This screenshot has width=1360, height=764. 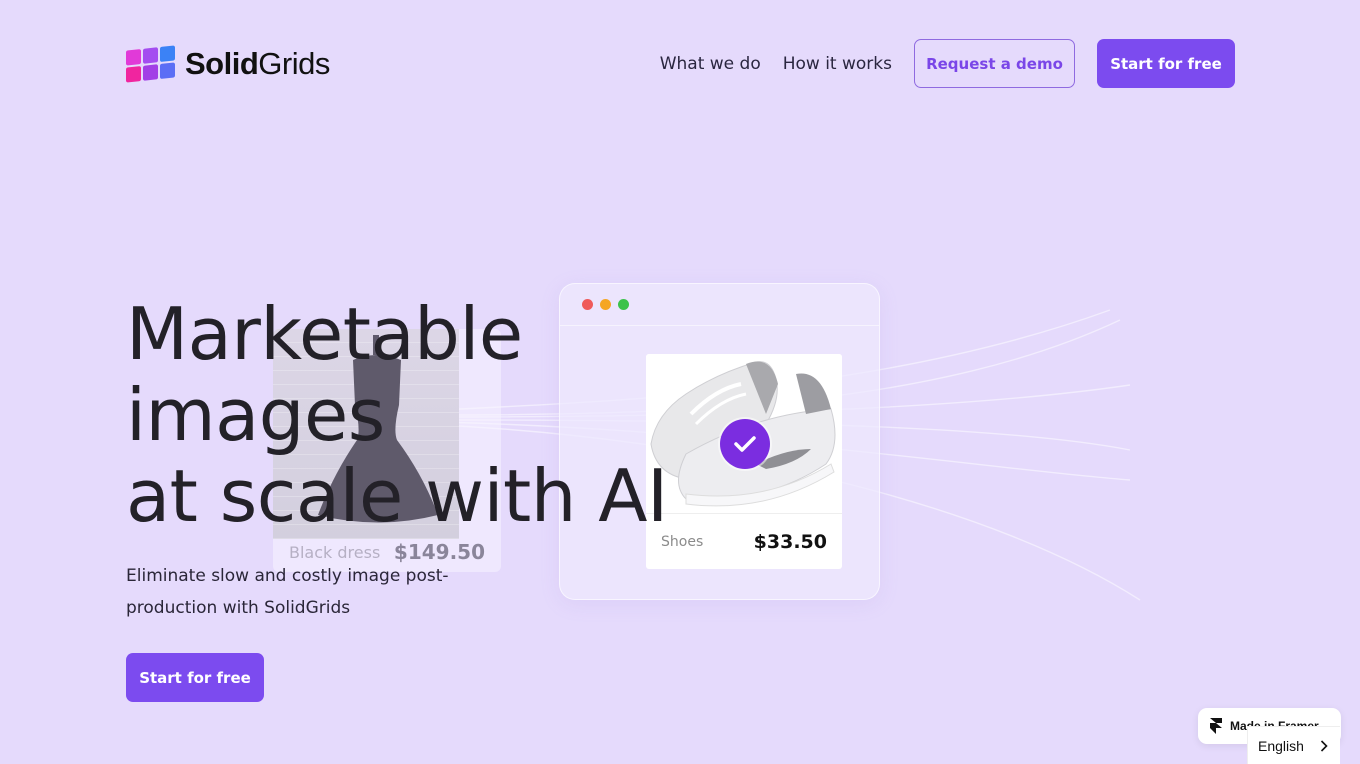 What do you see at coordinates (1281, 745) in the screenshot?
I see `language-label: English` at bounding box center [1281, 745].